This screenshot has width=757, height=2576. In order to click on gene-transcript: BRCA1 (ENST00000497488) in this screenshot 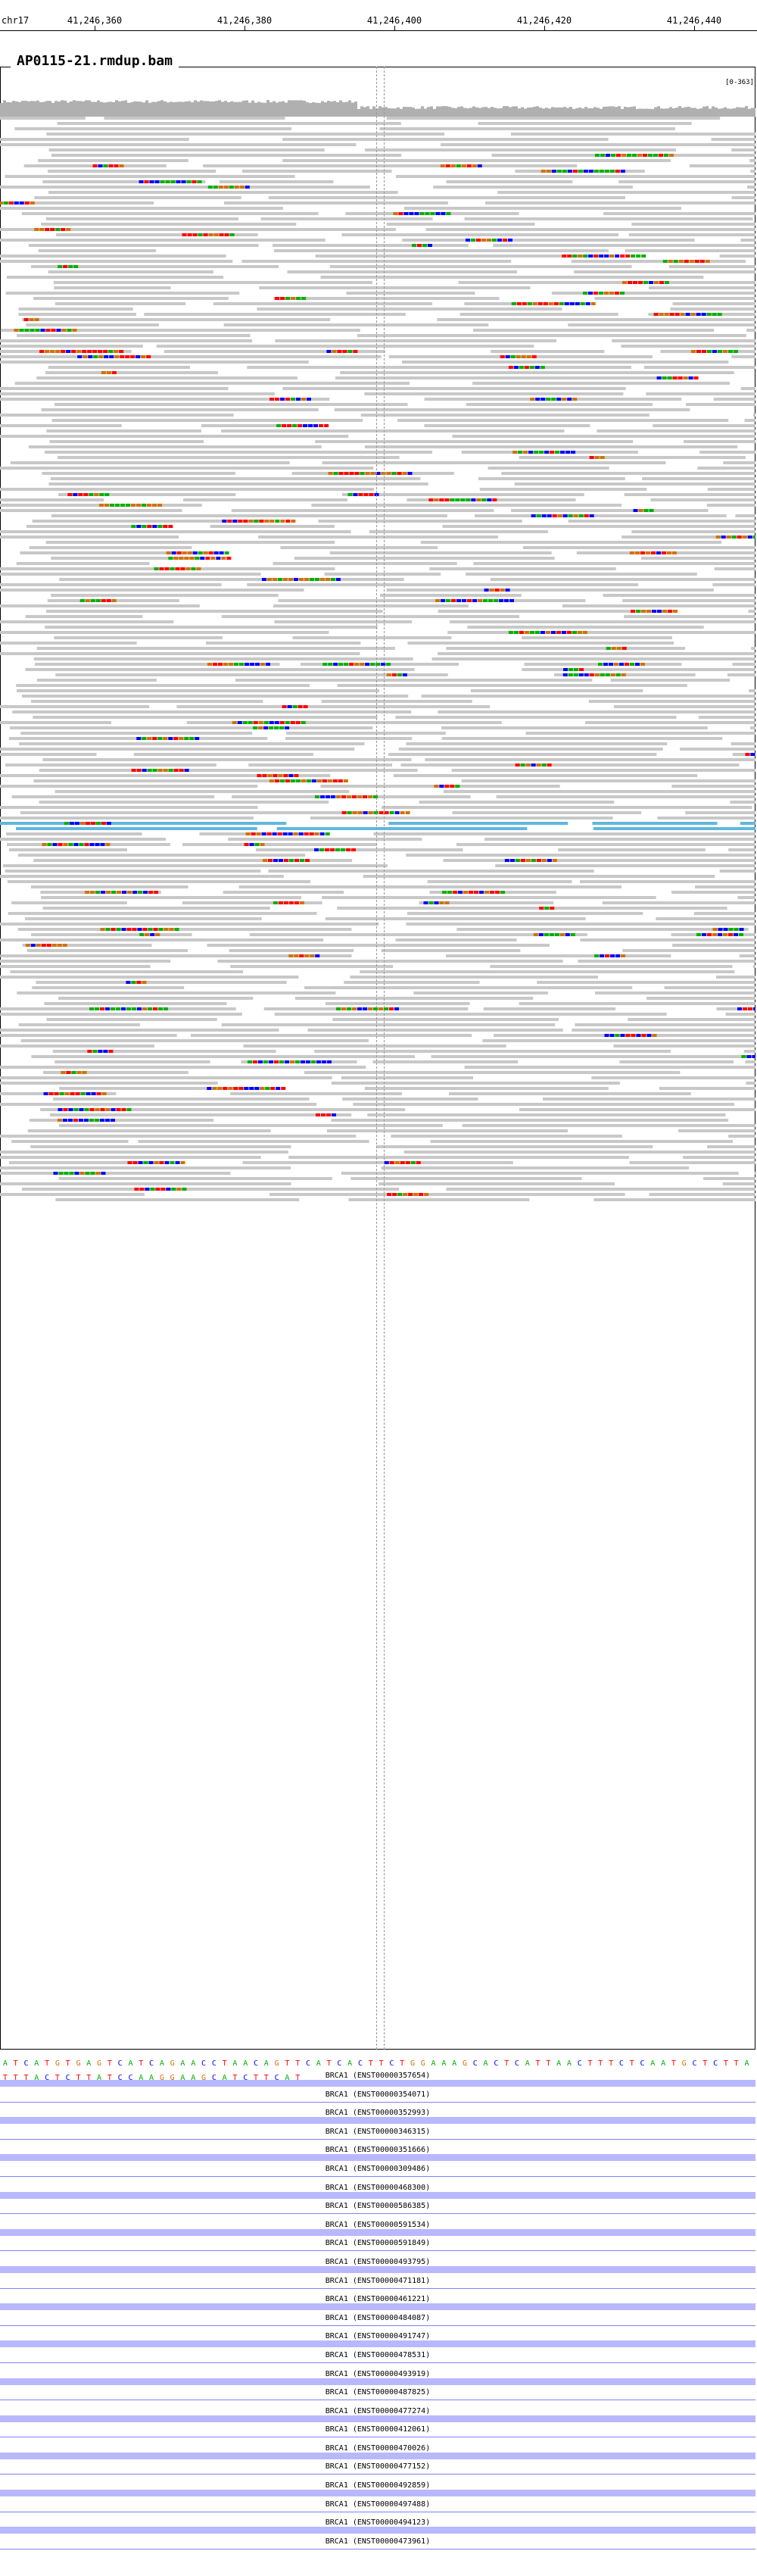, I will do `click(377, 2509)`.